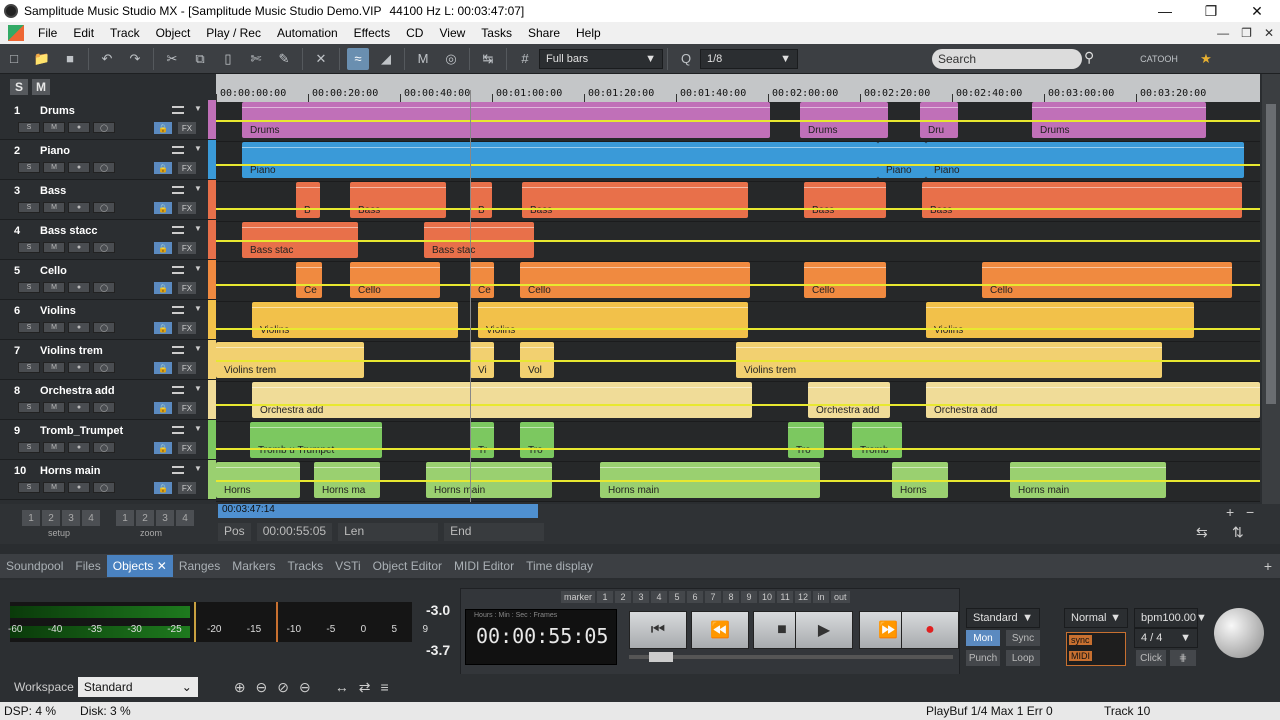 This screenshot has width=1280, height=720. I want to click on track-header: 3 Bass ▼ S M ● ◯ 🔒 FX, so click(108, 200).